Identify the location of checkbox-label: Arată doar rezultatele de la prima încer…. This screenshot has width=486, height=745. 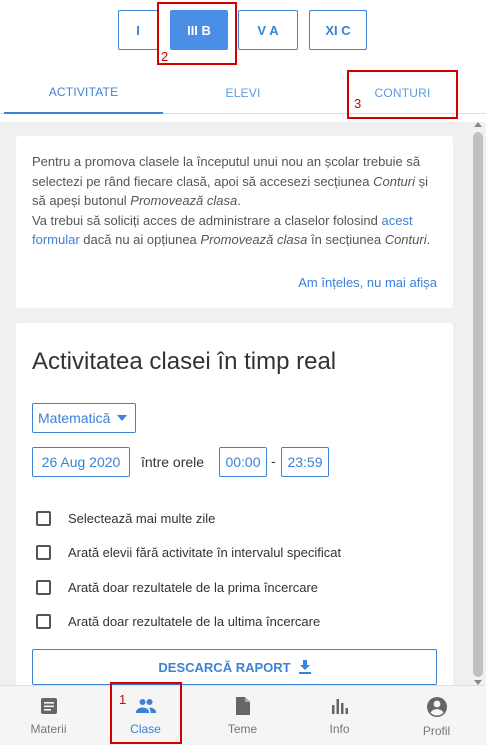
(193, 587).